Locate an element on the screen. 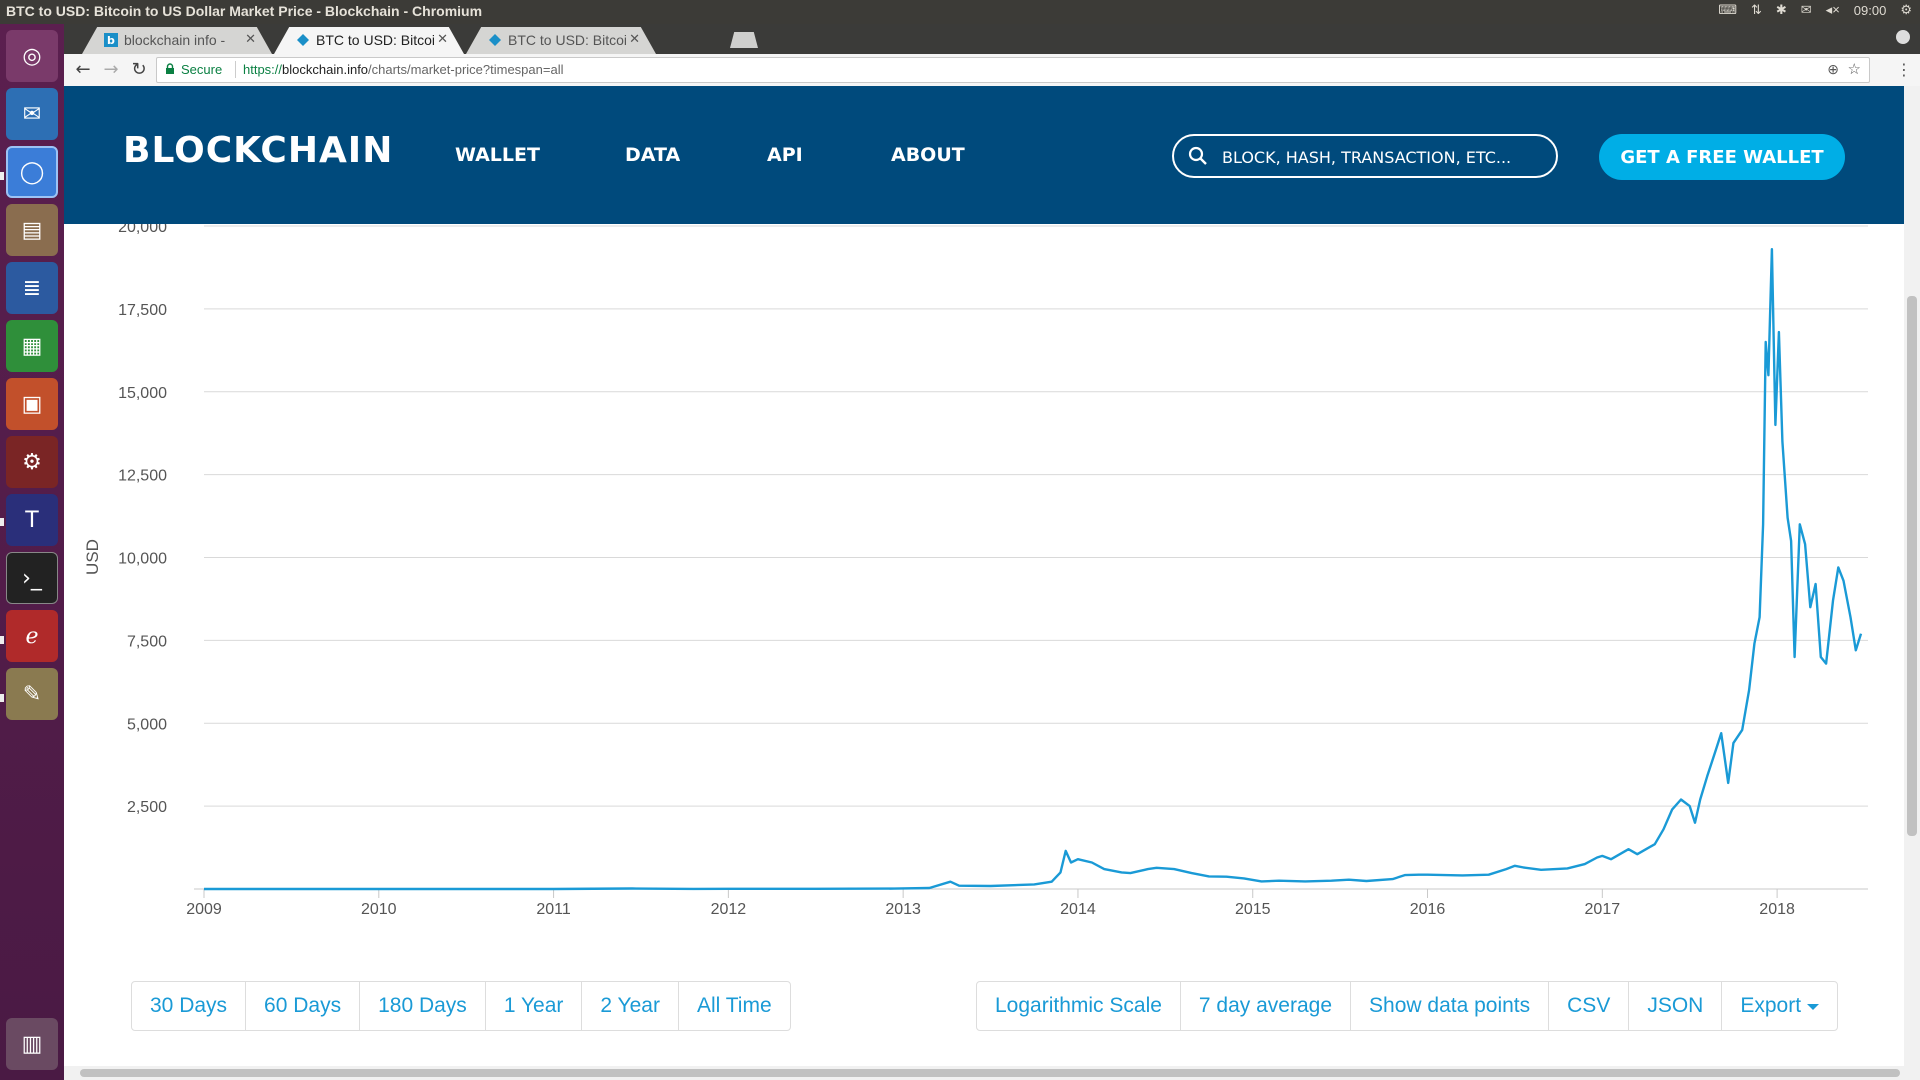  back-arrow-icon: ← is located at coordinates (83, 69).